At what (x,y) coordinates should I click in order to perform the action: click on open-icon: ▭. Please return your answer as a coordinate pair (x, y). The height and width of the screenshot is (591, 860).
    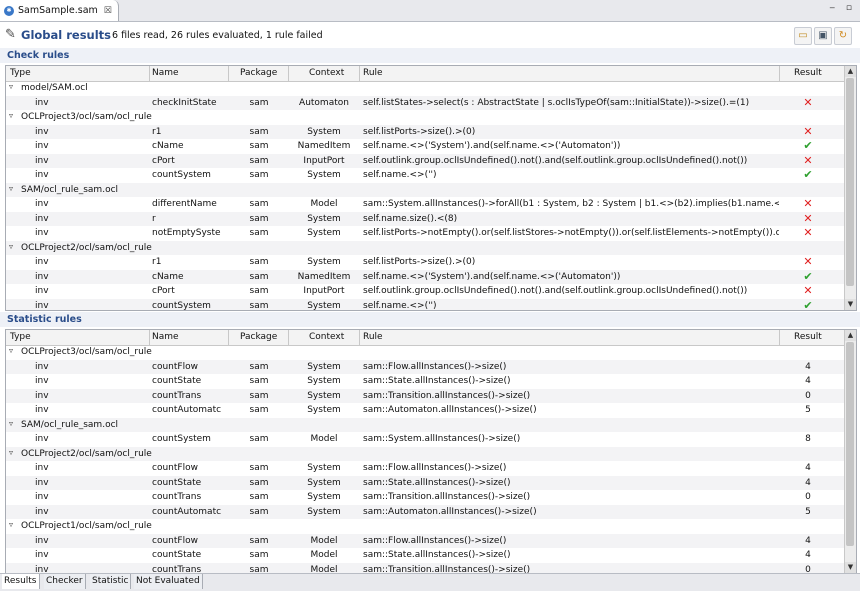
    Looking at the image, I should click on (803, 36).